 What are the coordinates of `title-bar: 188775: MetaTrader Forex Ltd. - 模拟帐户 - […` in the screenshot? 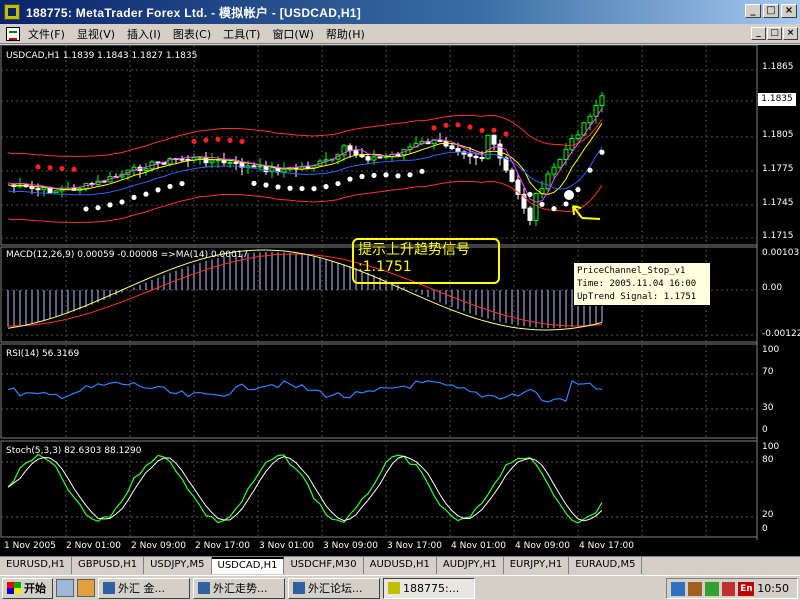 It's located at (400, 12).